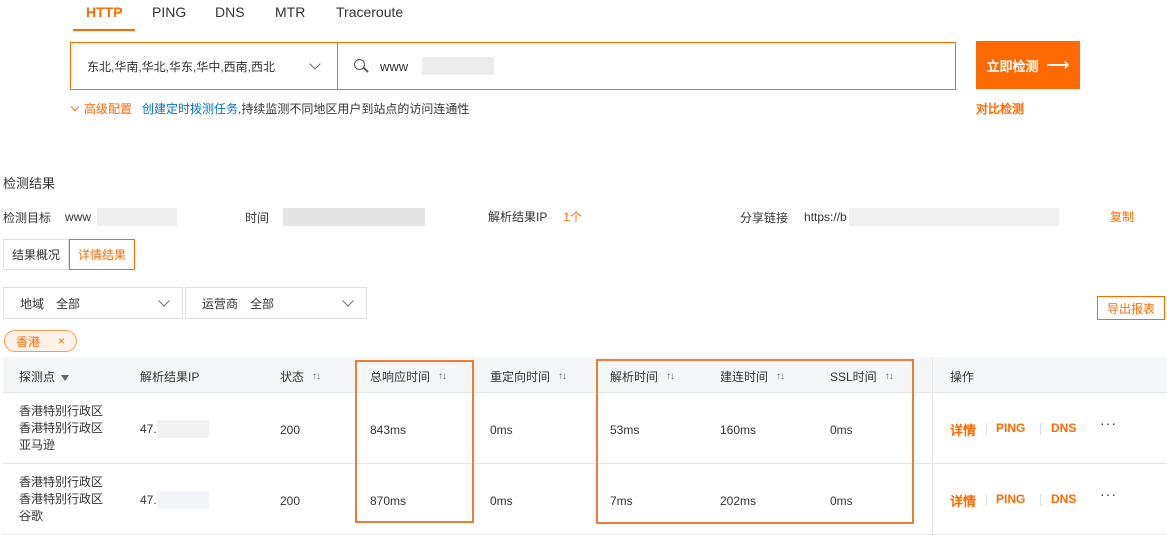  Describe the element at coordinates (181, 66) in the screenshot. I see `region-select-value: 东北,华南,华北,华东,华中,西南,西北` at that location.